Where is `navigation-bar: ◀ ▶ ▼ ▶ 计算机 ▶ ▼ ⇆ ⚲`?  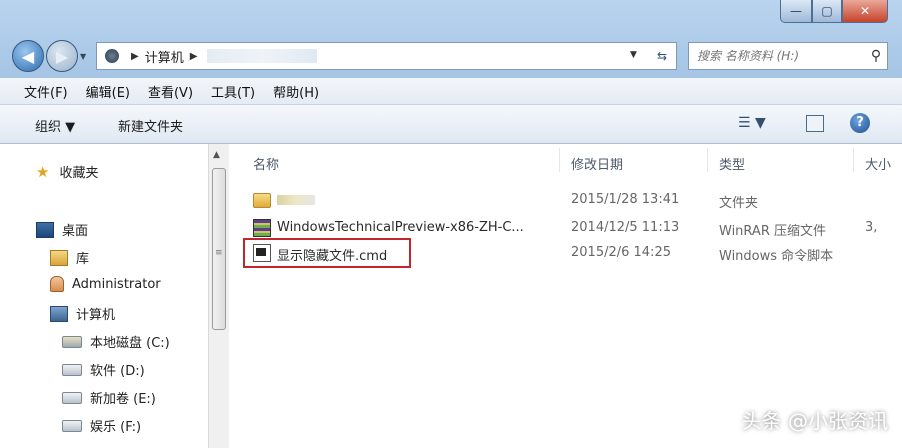
navigation-bar: ◀ ▶ ▼ ▶ 计算机 ▶ ▼ ⇆ ⚲ is located at coordinates (451, 56).